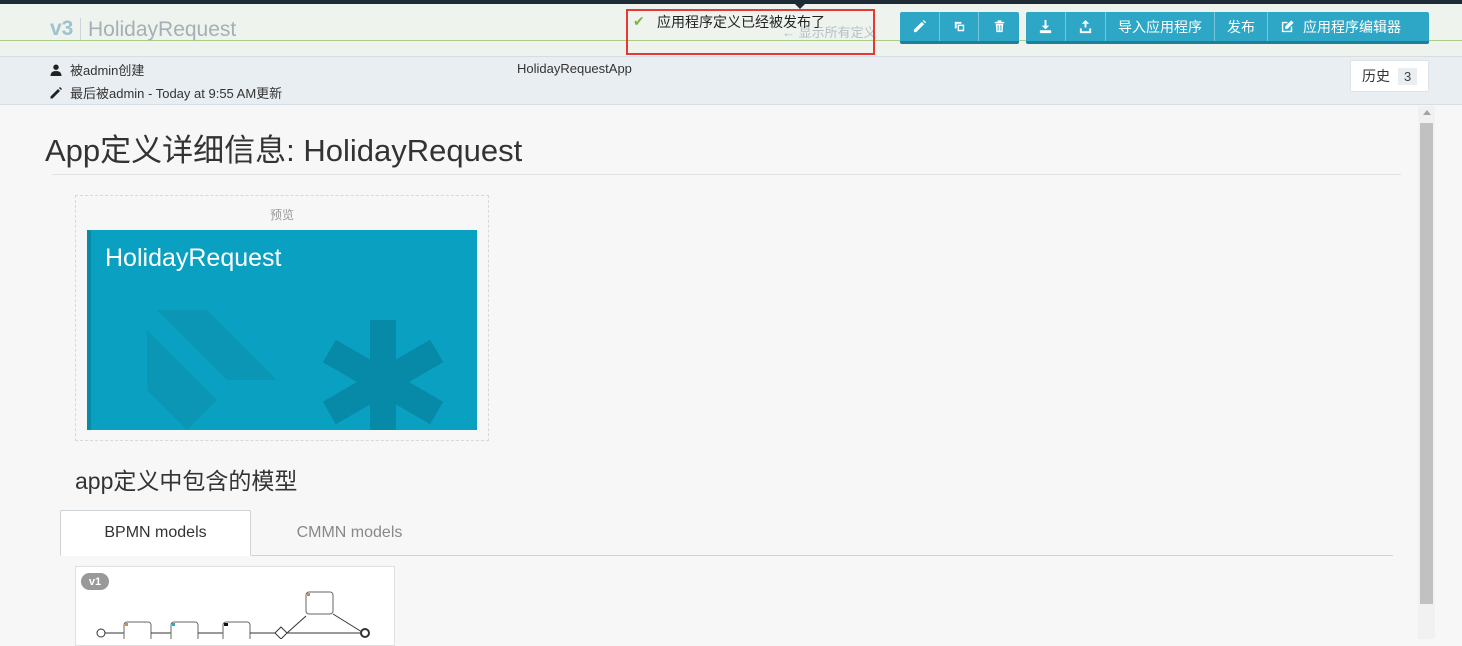  Describe the element at coordinates (639, 21) in the screenshot. I see `check-icon: ✔` at that location.